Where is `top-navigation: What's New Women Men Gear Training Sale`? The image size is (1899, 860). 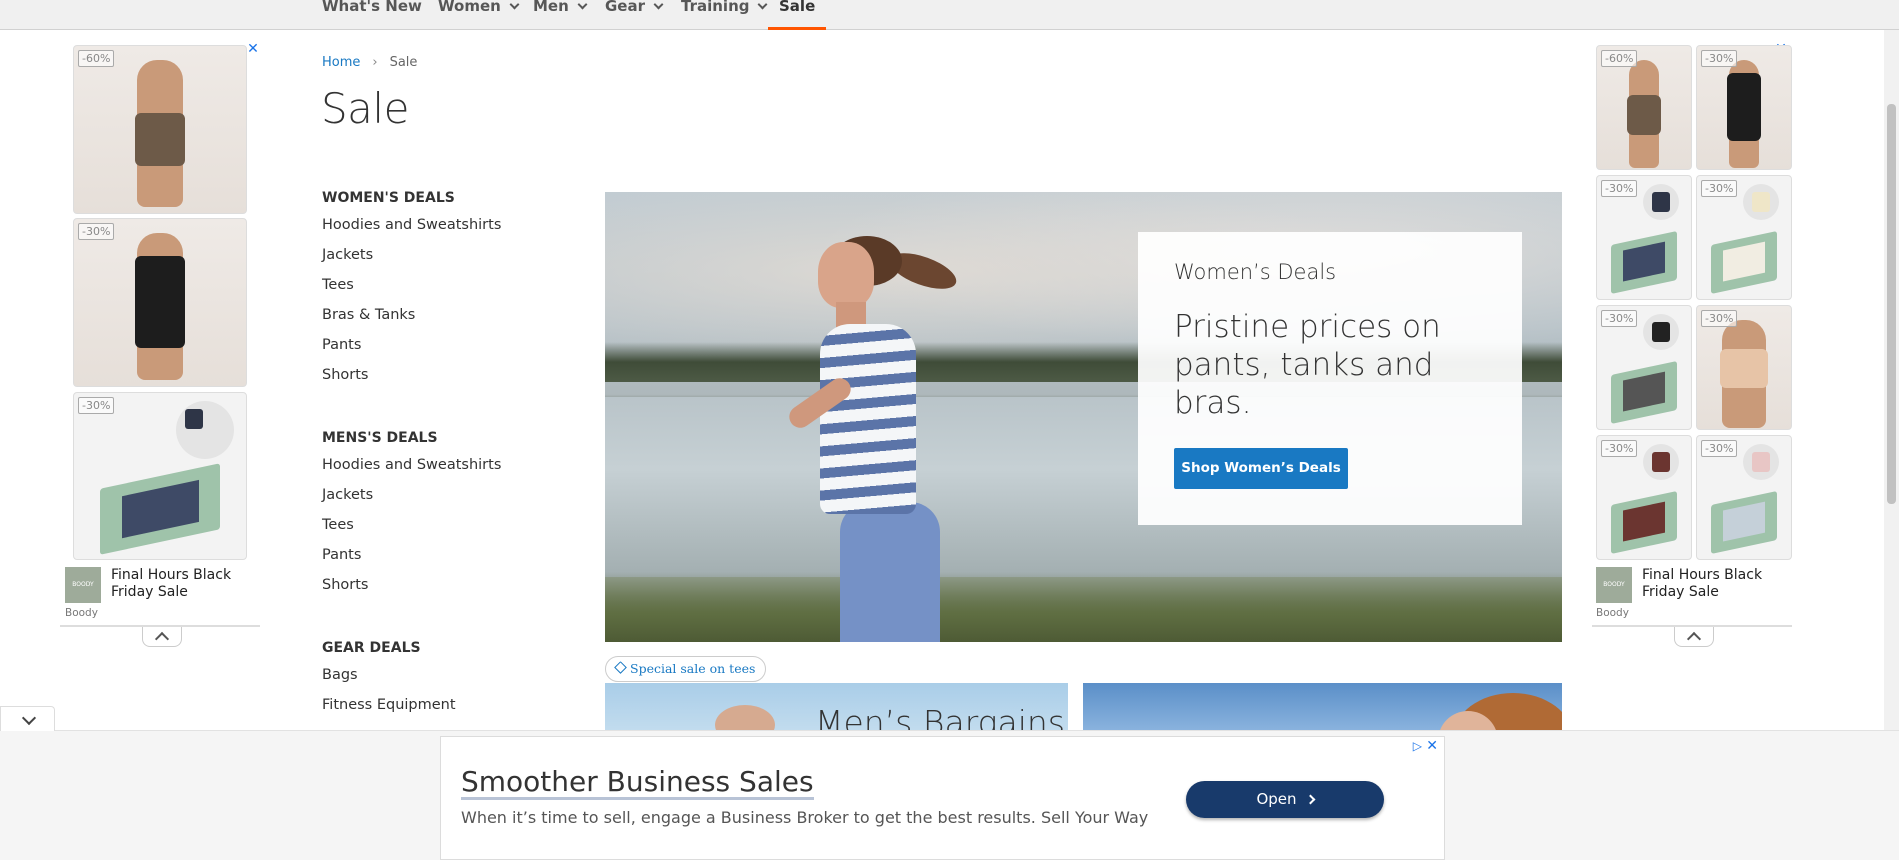 top-navigation: What's New Women Men Gear Training Sale is located at coordinates (949, 15).